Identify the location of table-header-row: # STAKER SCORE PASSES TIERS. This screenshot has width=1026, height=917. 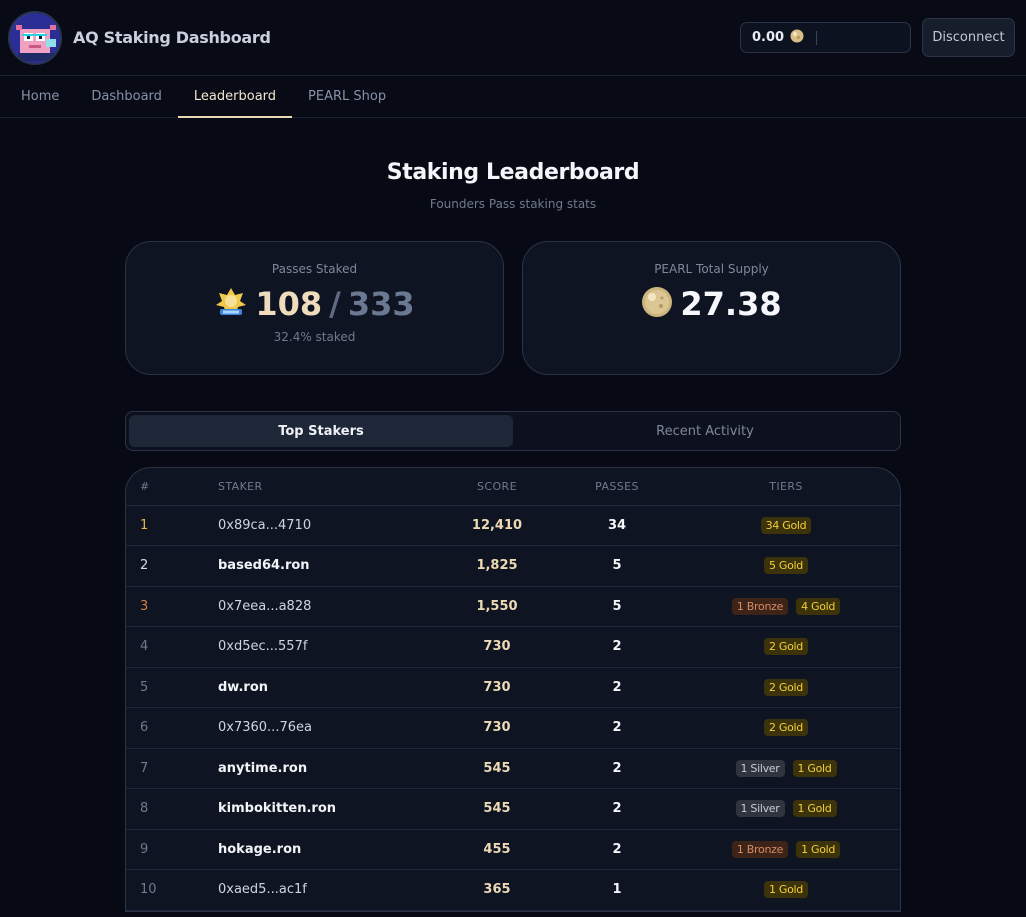
(513, 487).